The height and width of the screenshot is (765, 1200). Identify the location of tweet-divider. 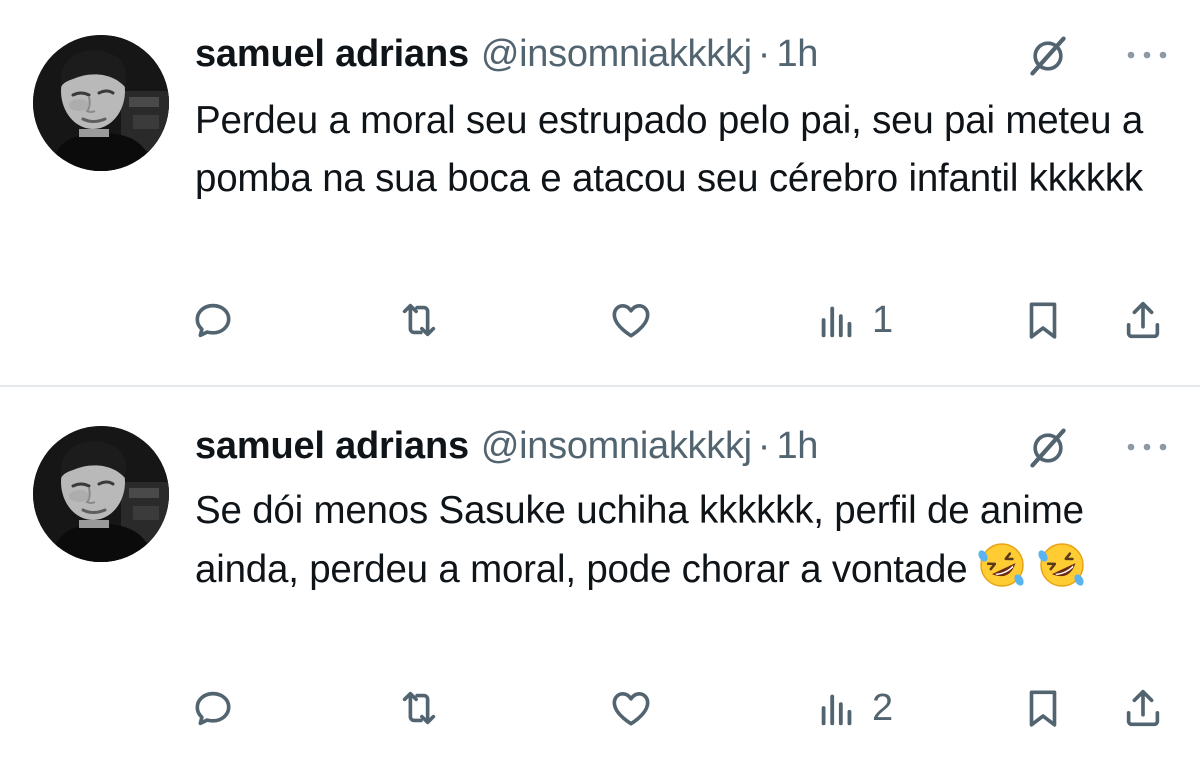
(600, 386).